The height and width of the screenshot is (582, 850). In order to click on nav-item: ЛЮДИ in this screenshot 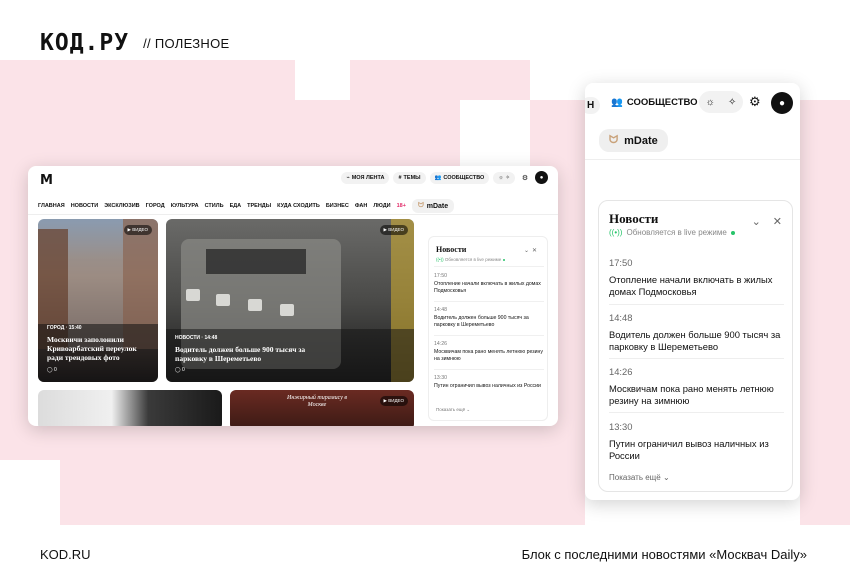, I will do `click(381, 206)`.